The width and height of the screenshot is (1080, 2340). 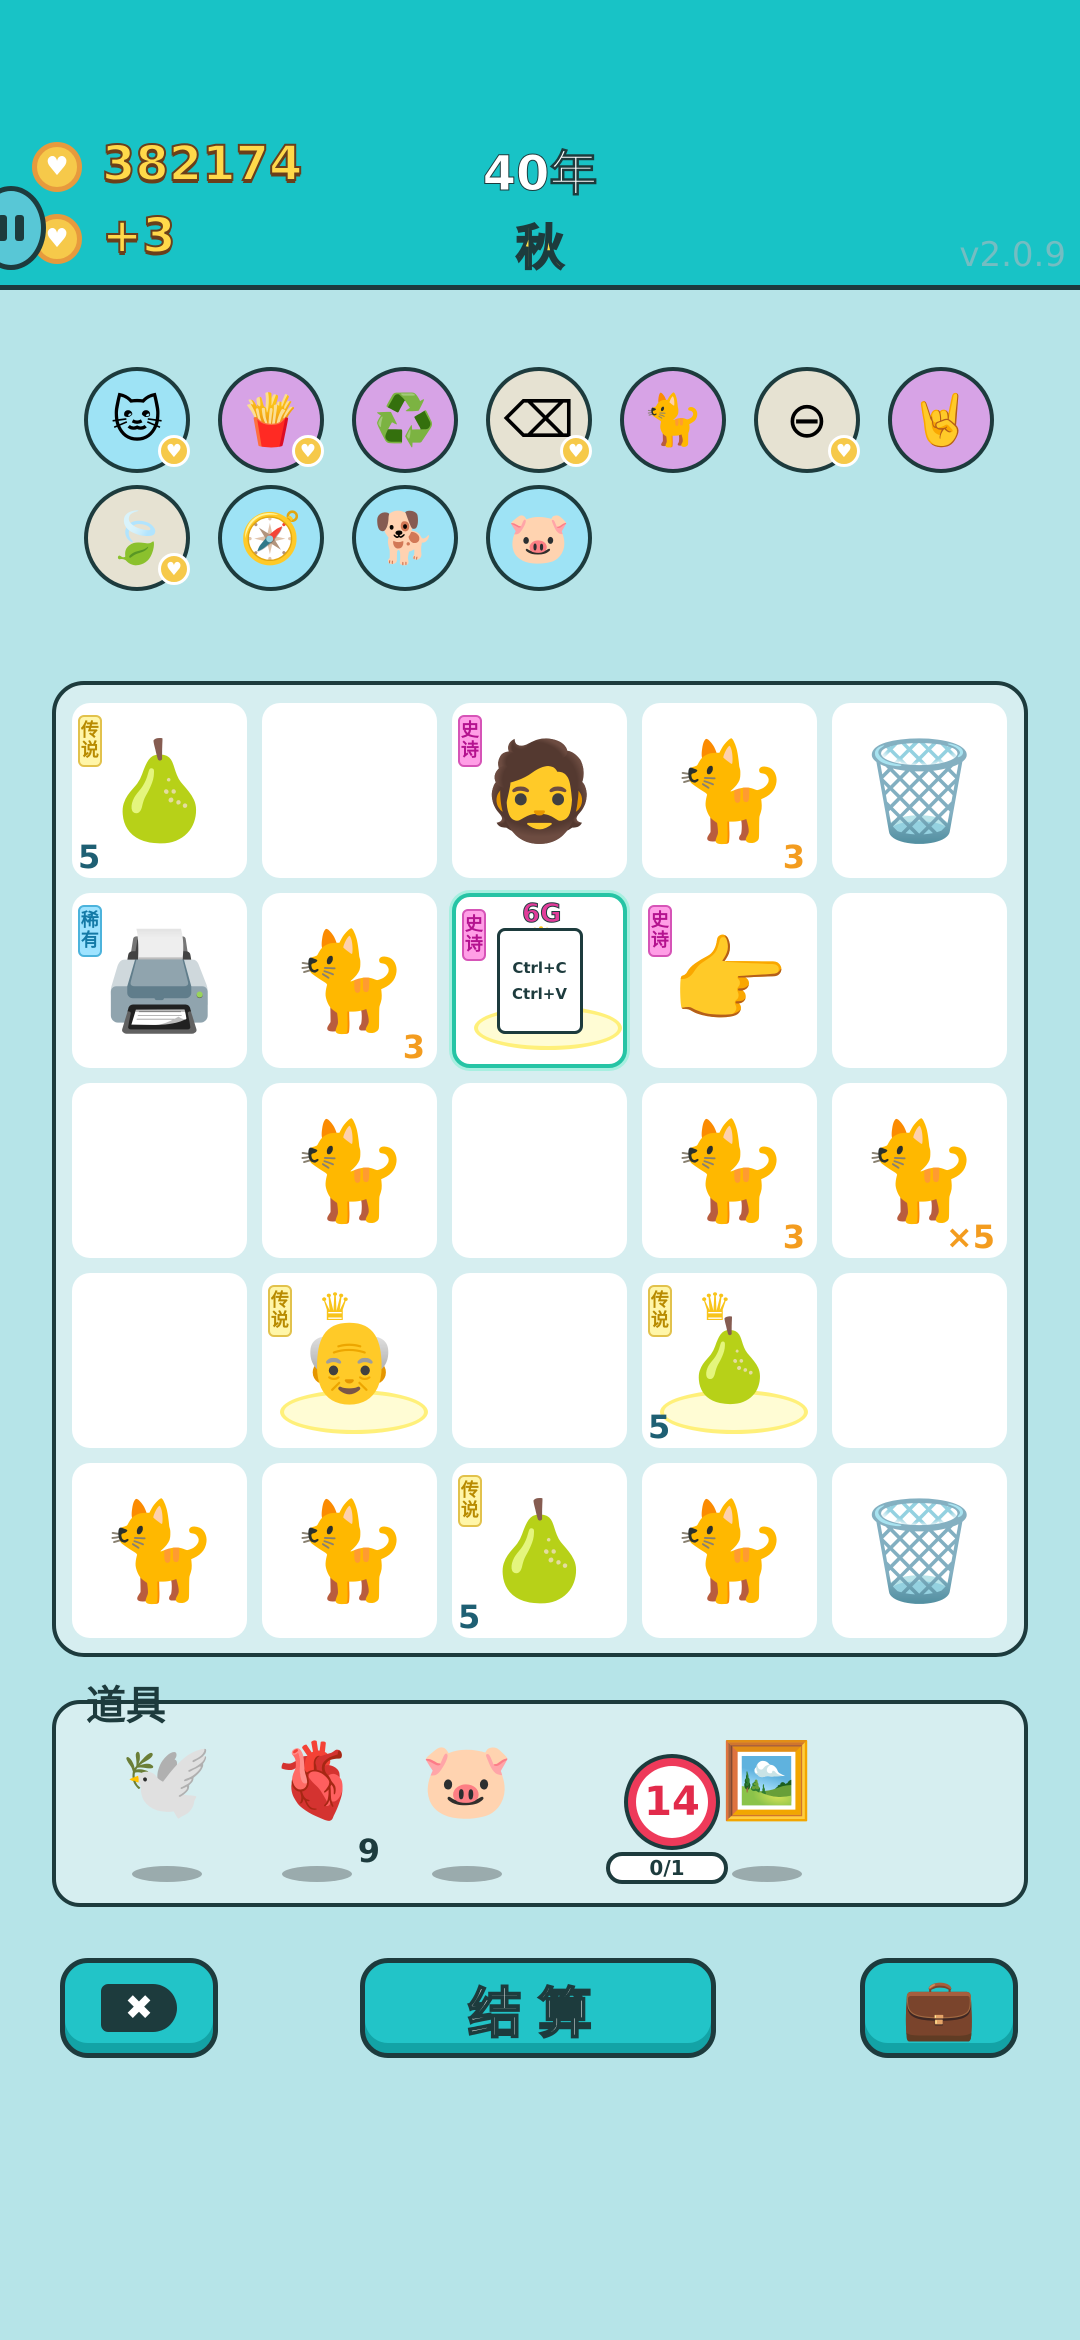 I want to click on buff-delete-key: ⌫ ♥, so click(x=539, y=420).